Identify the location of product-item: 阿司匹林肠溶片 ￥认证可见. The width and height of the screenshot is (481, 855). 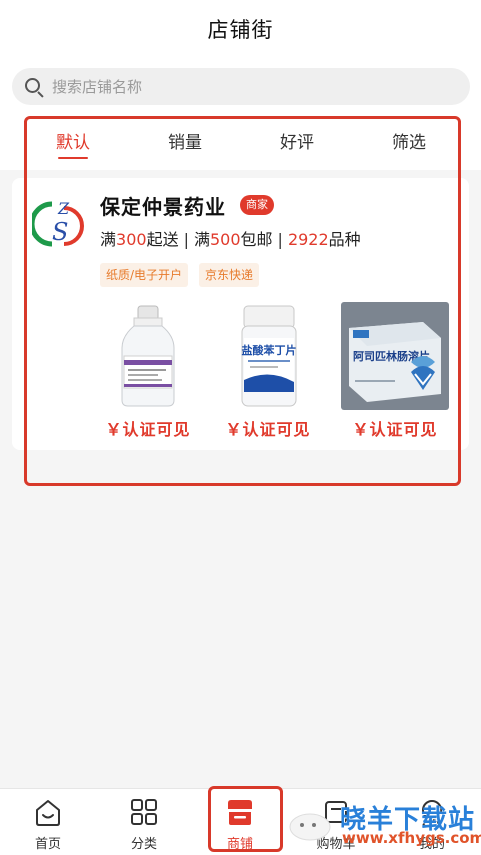
(395, 371).